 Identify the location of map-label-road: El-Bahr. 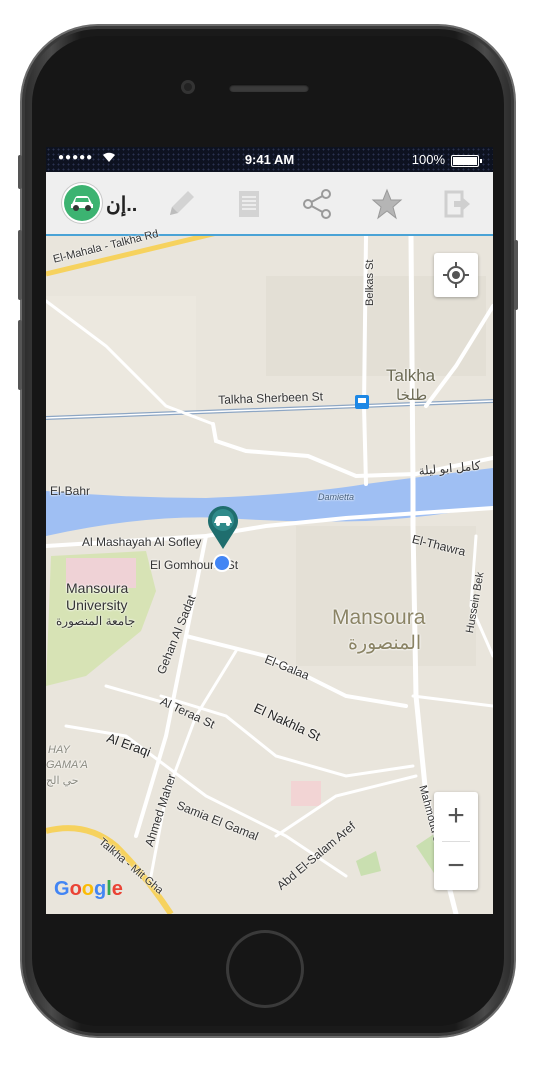
(70, 491).